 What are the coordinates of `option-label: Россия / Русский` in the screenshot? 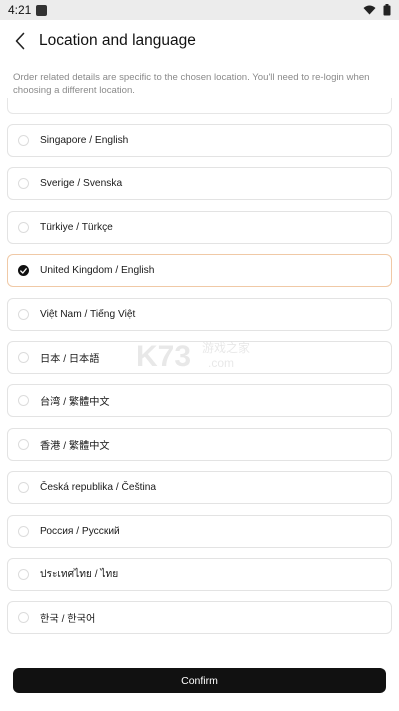 It's located at (80, 531).